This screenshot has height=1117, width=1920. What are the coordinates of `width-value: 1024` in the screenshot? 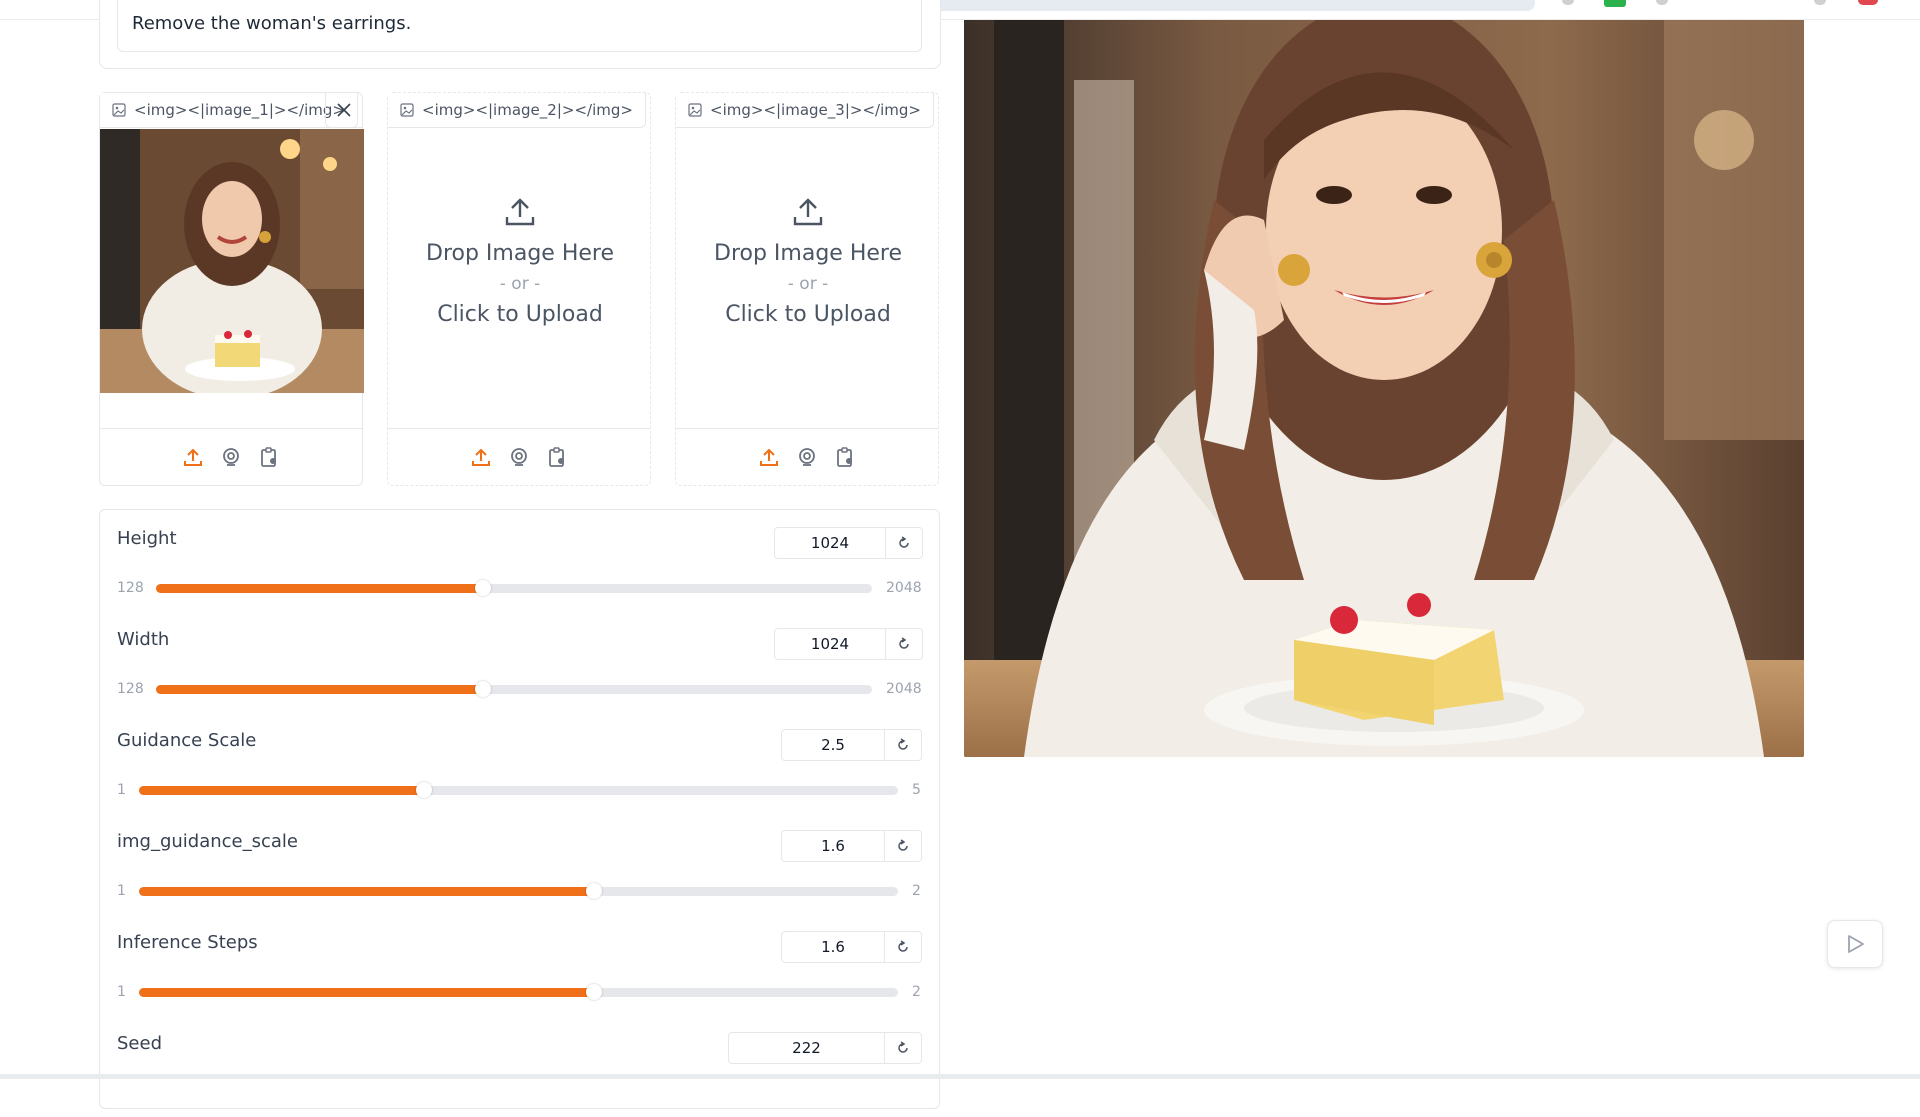 It's located at (830, 644).